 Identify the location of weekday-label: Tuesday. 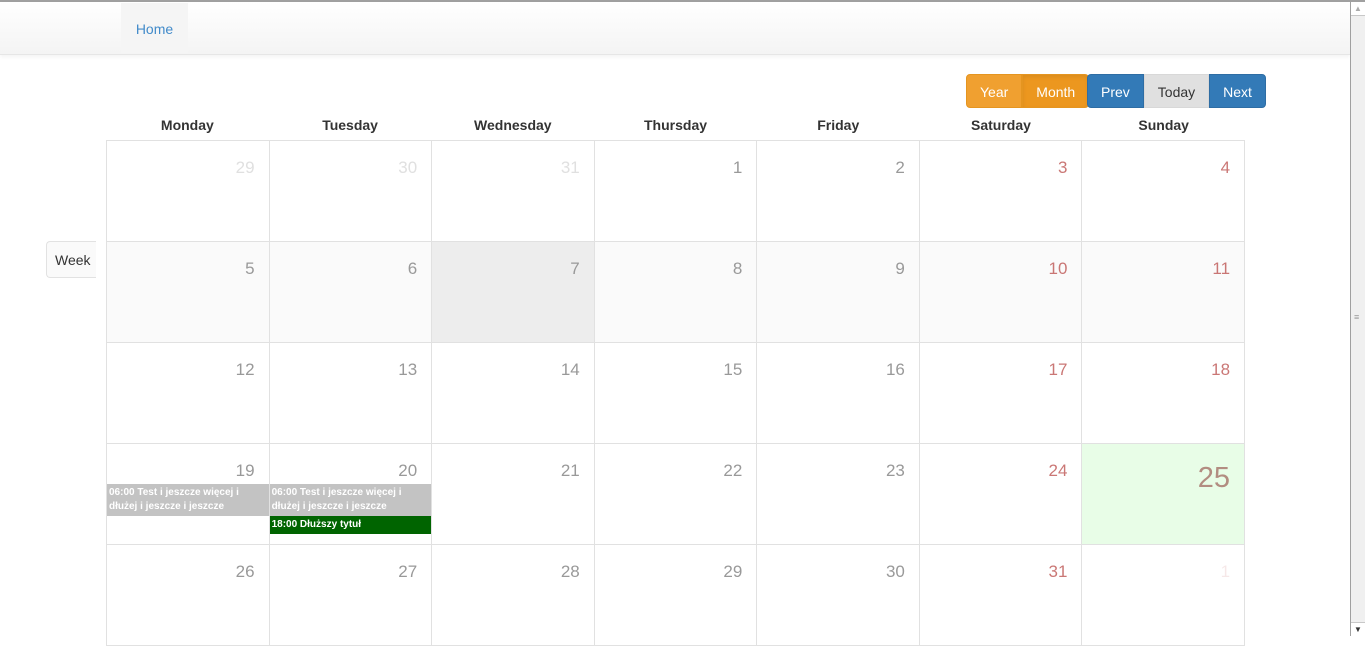
(350, 125).